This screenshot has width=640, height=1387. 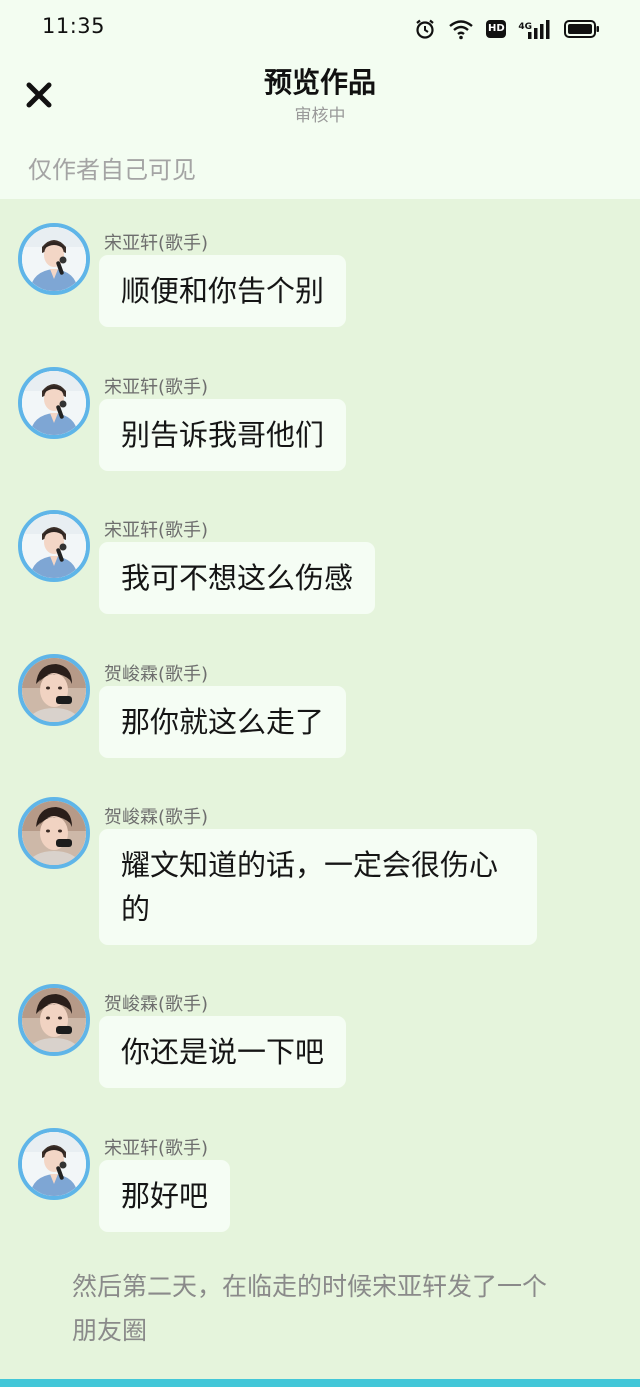 What do you see at coordinates (319, 82) in the screenshot?
I see `page-title: 预览作品` at bounding box center [319, 82].